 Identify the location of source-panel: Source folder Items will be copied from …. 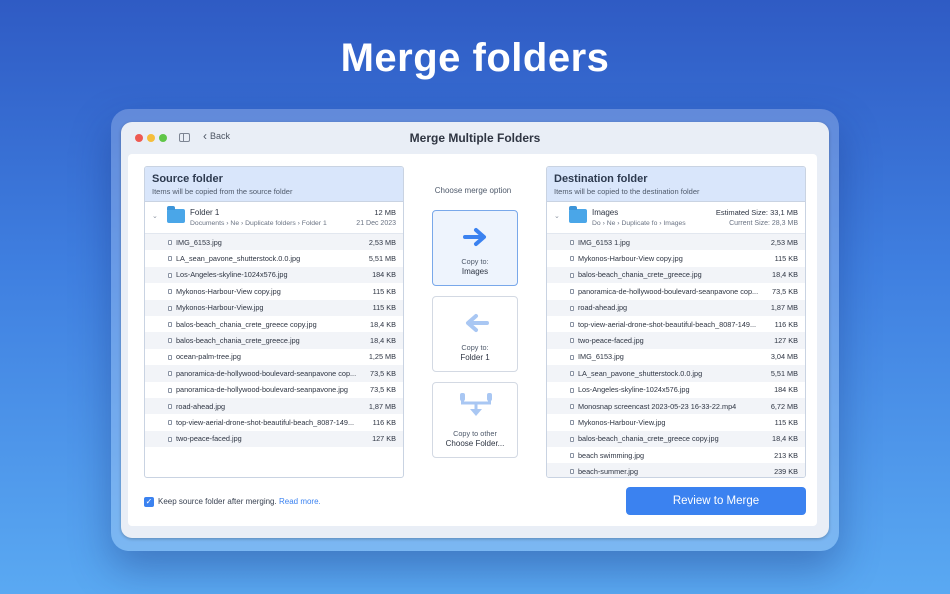
(274, 322).